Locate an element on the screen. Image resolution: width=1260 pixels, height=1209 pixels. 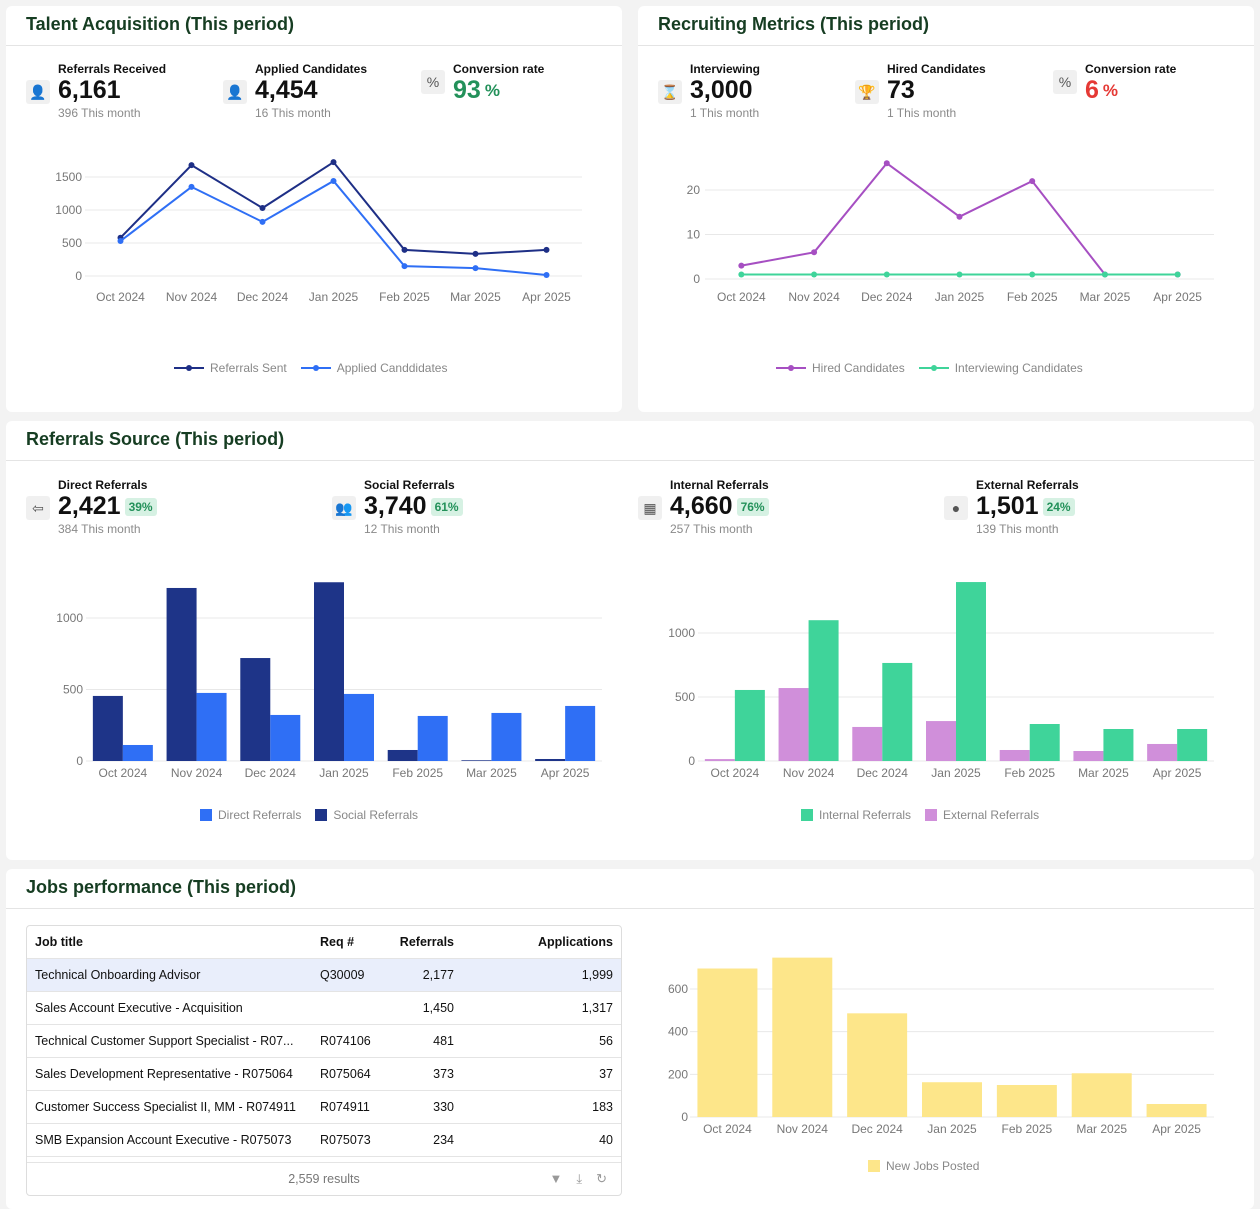
legend-item: Hired Candidates is located at coordinates (840, 368).